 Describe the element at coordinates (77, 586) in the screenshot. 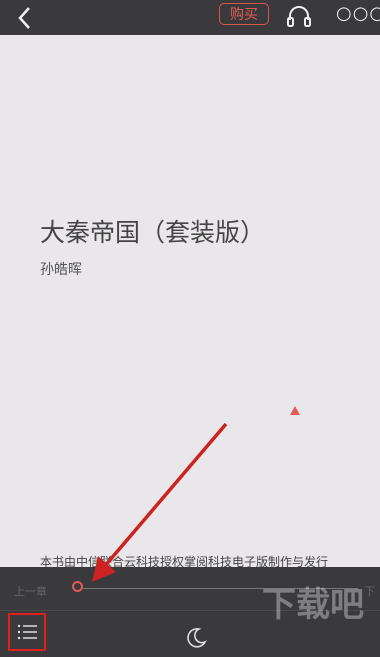

I see `progress-thumb` at that location.